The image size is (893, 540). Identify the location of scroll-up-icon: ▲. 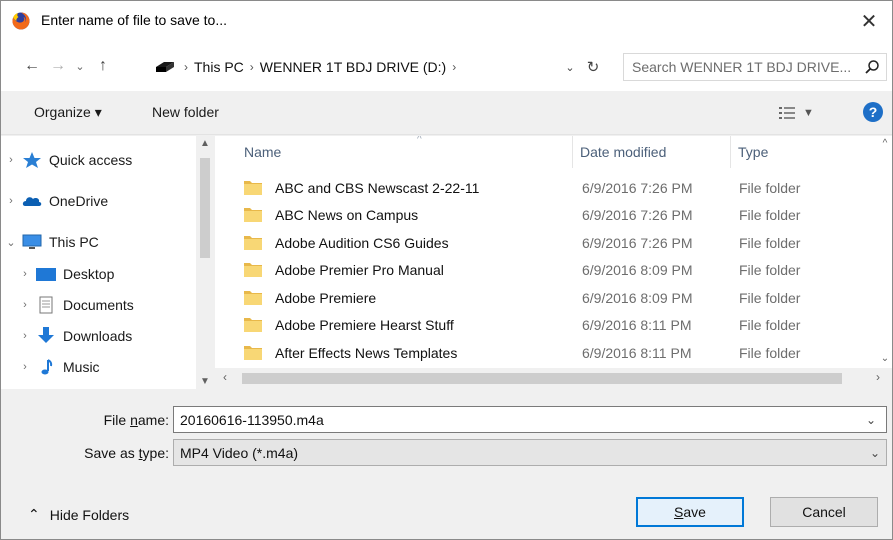
(205, 143).